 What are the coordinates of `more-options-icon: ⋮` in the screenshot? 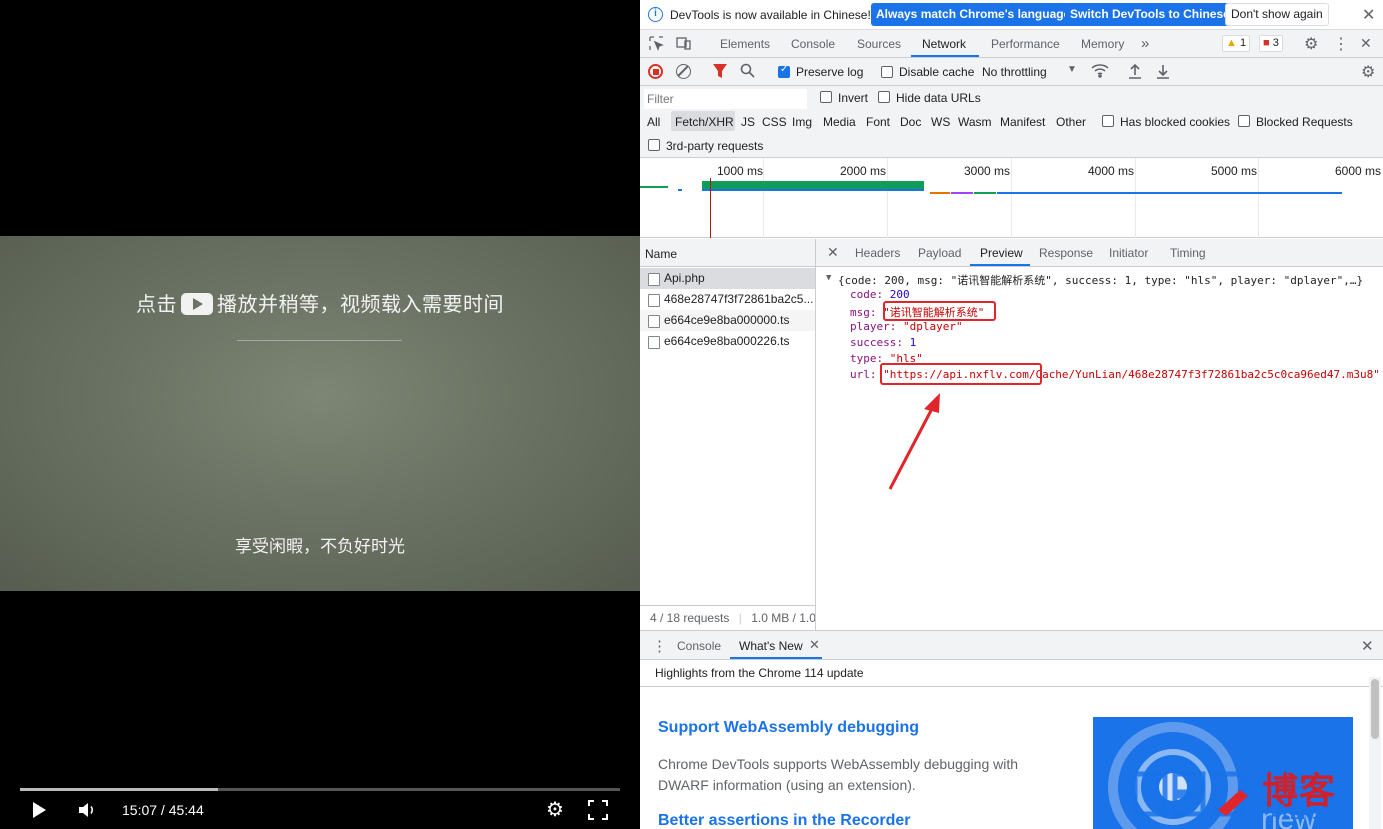 It's located at (1341, 44).